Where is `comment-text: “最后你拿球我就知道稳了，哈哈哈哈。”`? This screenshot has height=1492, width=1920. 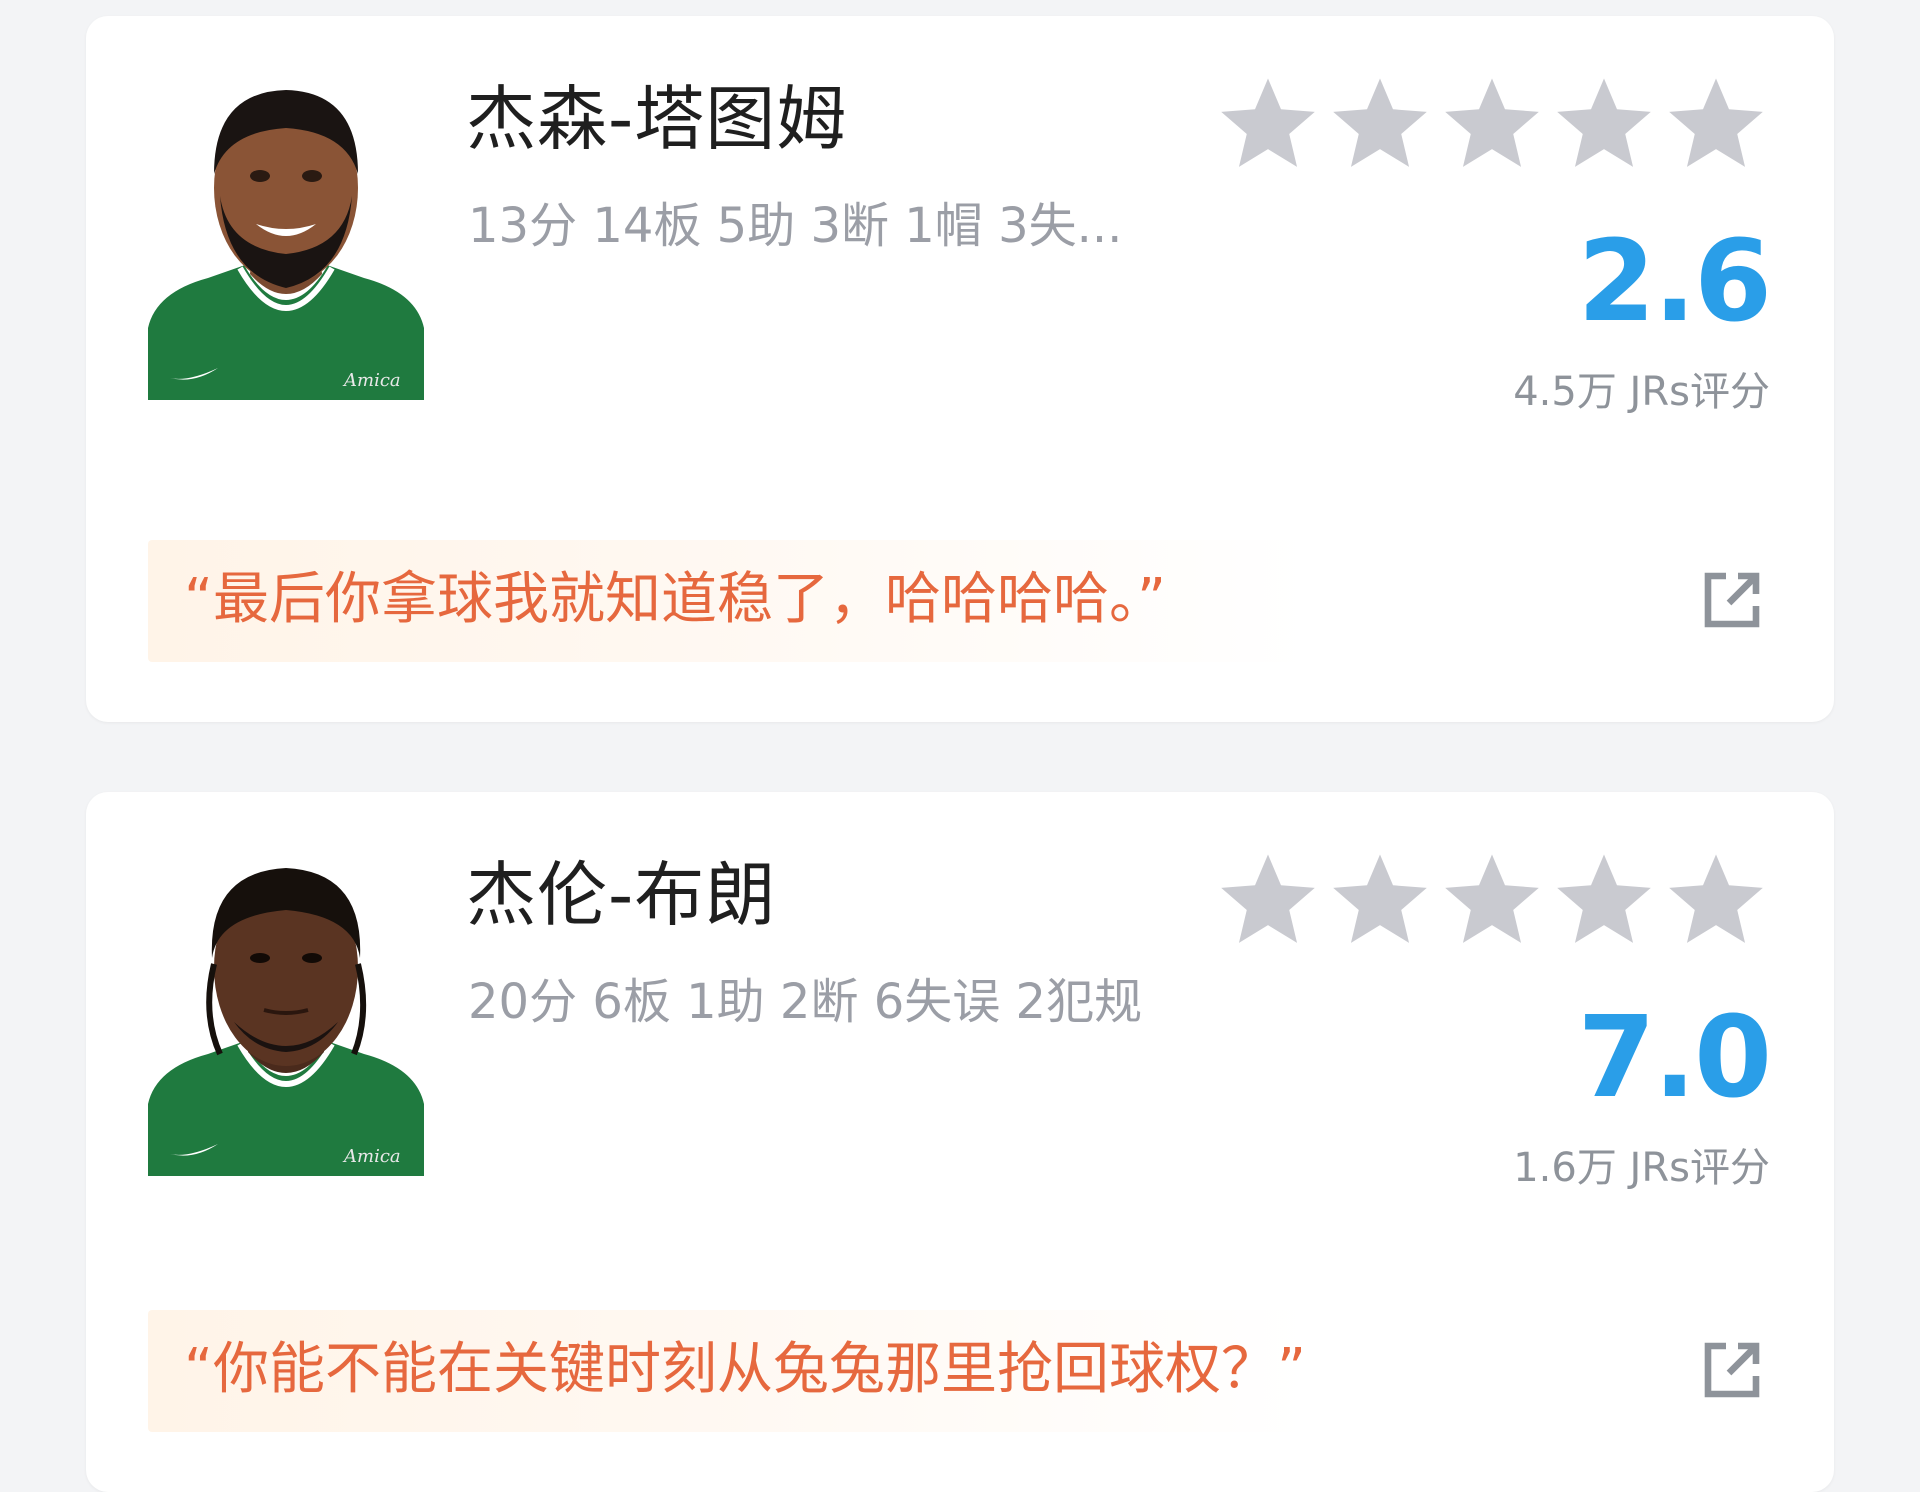 comment-text: “最后你拿球我就知道稳了，哈哈哈哈。” is located at coordinates (675, 599).